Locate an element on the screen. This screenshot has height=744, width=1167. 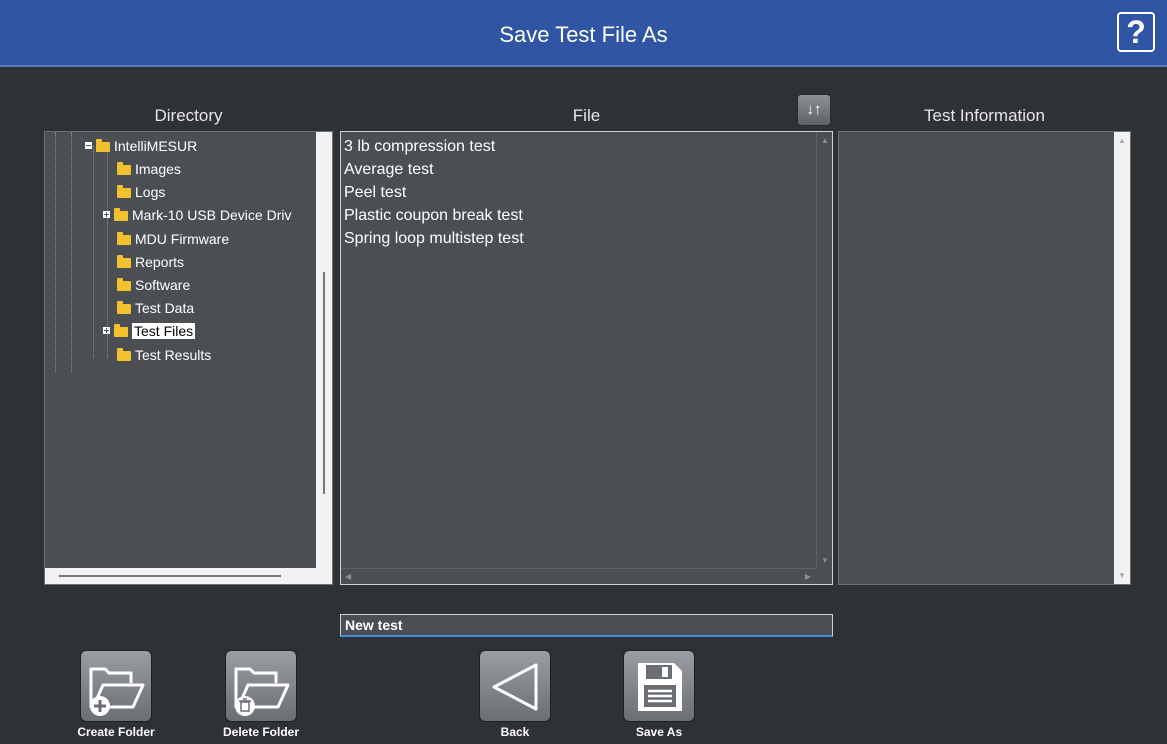
tree-item-test-files: Test Files is located at coordinates (149, 330).